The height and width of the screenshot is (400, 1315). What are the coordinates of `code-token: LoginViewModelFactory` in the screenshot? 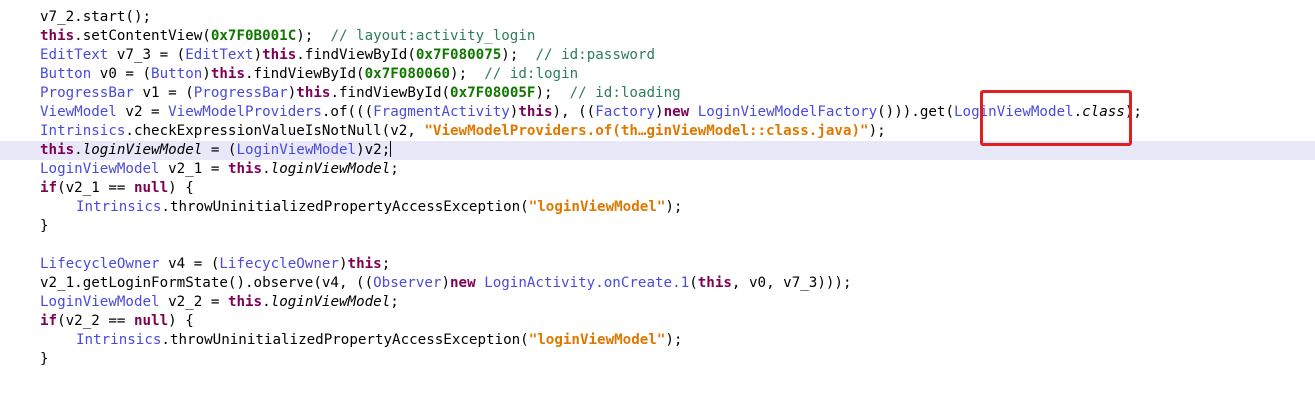 It's located at (787, 112).